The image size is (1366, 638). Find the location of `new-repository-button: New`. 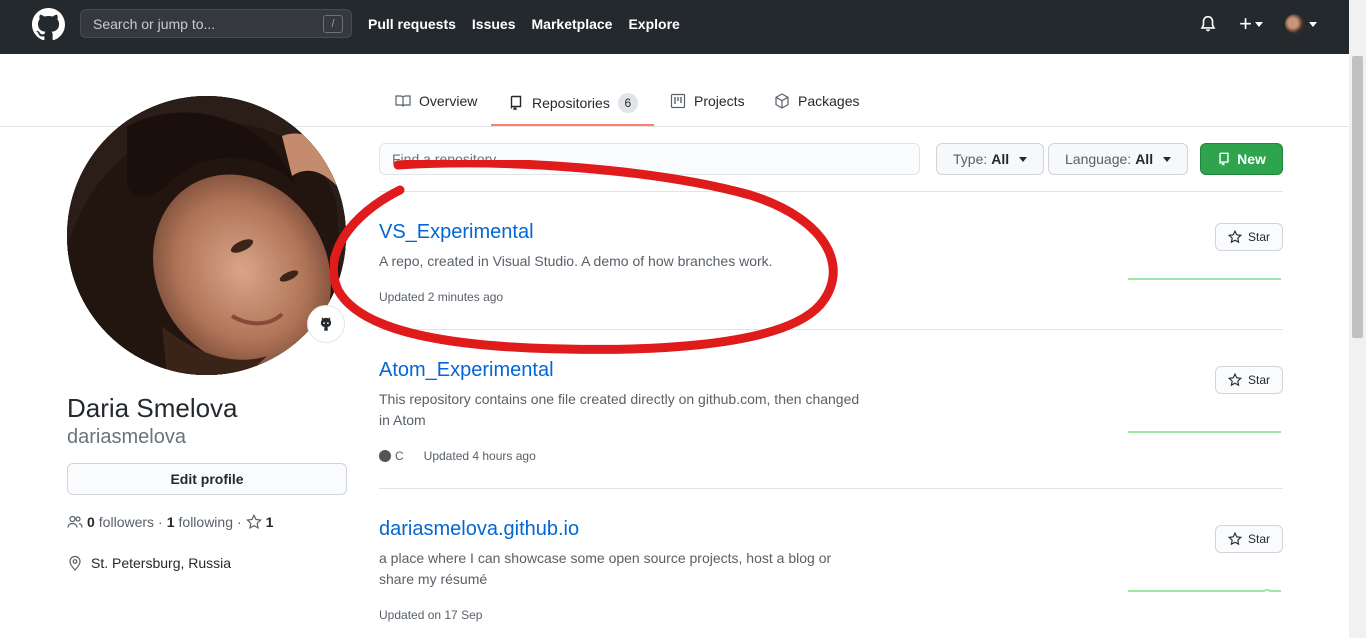

new-repository-button: New is located at coordinates (1241, 159).